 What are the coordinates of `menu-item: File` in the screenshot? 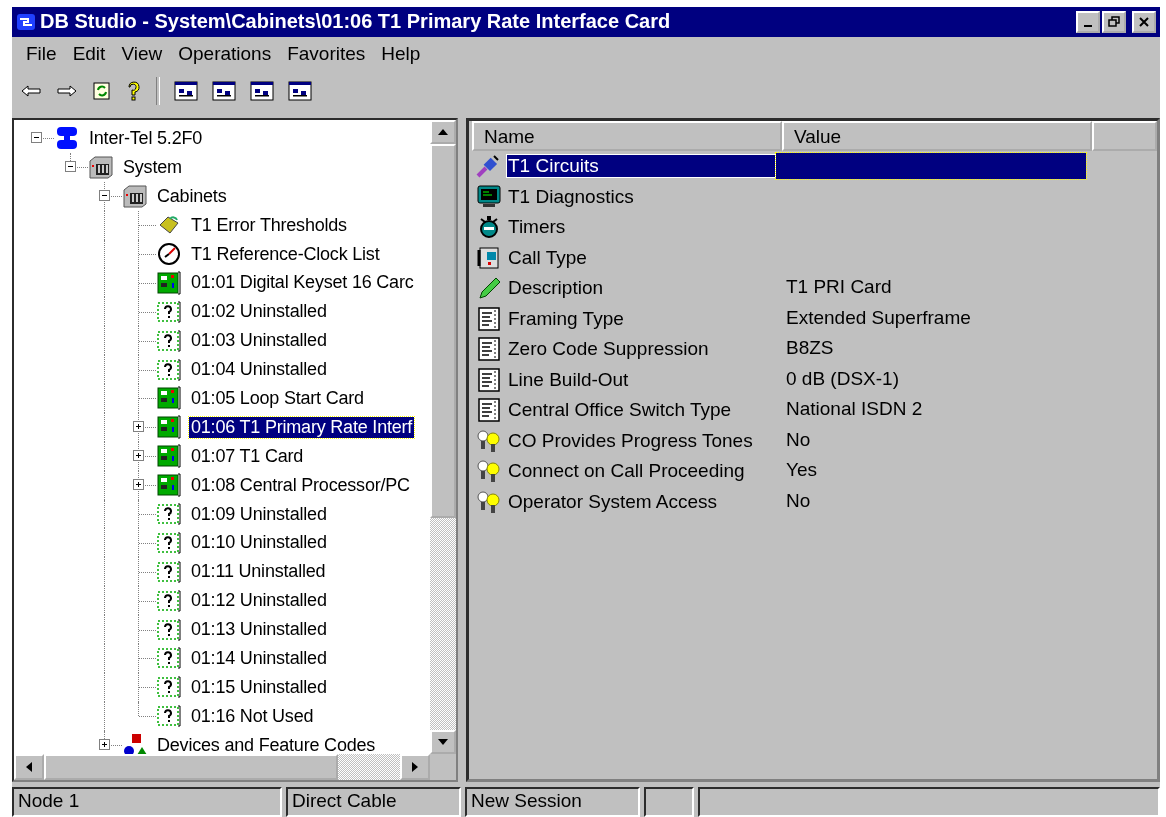 It's located at (41, 53).